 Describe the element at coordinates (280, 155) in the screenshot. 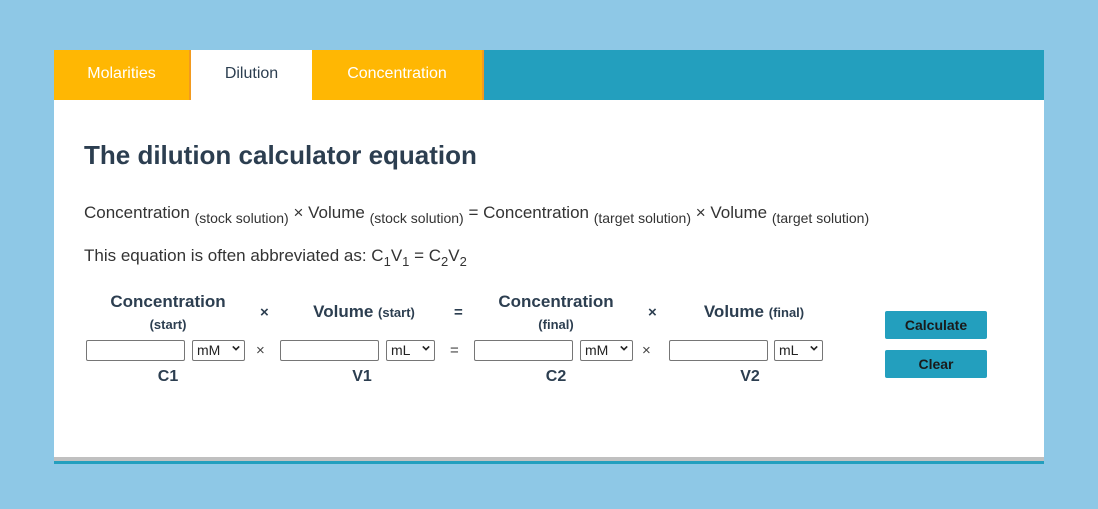

I see `page-title: The dilution calculator equation` at that location.